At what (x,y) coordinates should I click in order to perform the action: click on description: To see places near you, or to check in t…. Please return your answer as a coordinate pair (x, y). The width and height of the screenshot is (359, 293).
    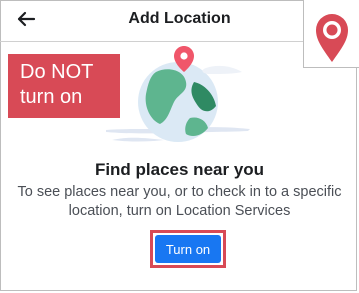
    Looking at the image, I should click on (179, 201).